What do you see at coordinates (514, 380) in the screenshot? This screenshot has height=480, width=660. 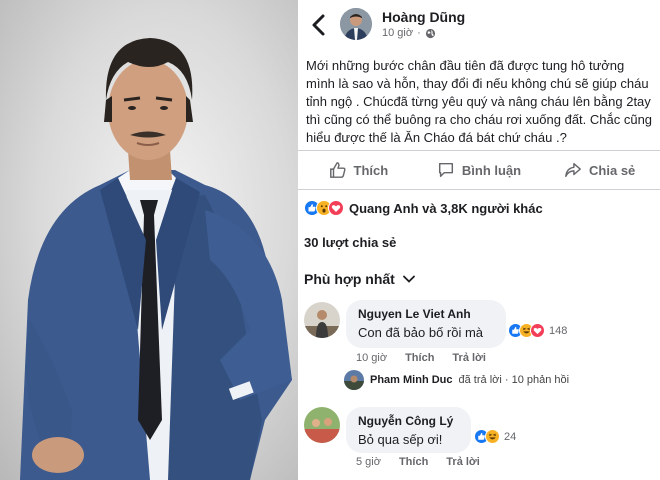 I see `replies-count-text: đã trả lời · 10 phản hồi` at bounding box center [514, 380].